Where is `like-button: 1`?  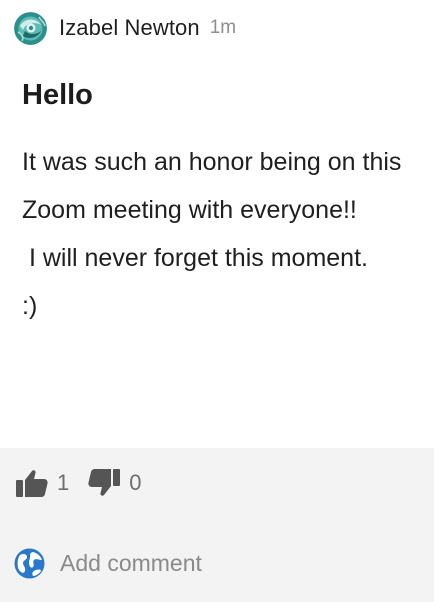
like-button: 1 is located at coordinates (42, 483).